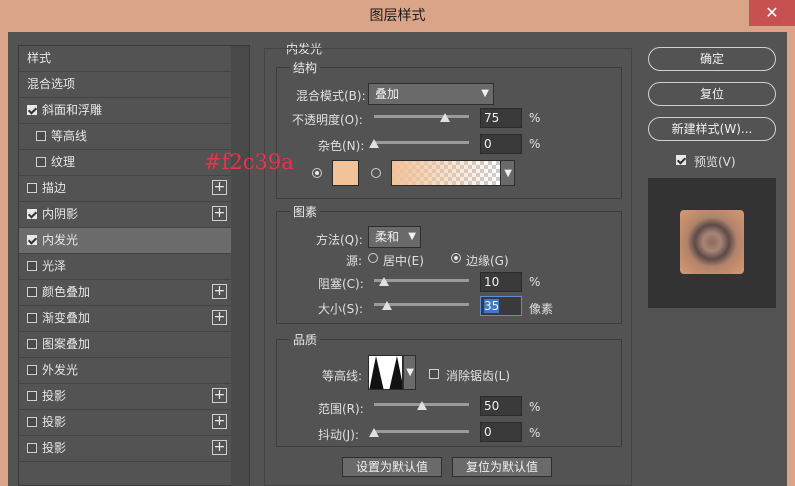 The height and width of the screenshot is (486, 795). I want to click on ok-button: 确定, so click(712, 59).